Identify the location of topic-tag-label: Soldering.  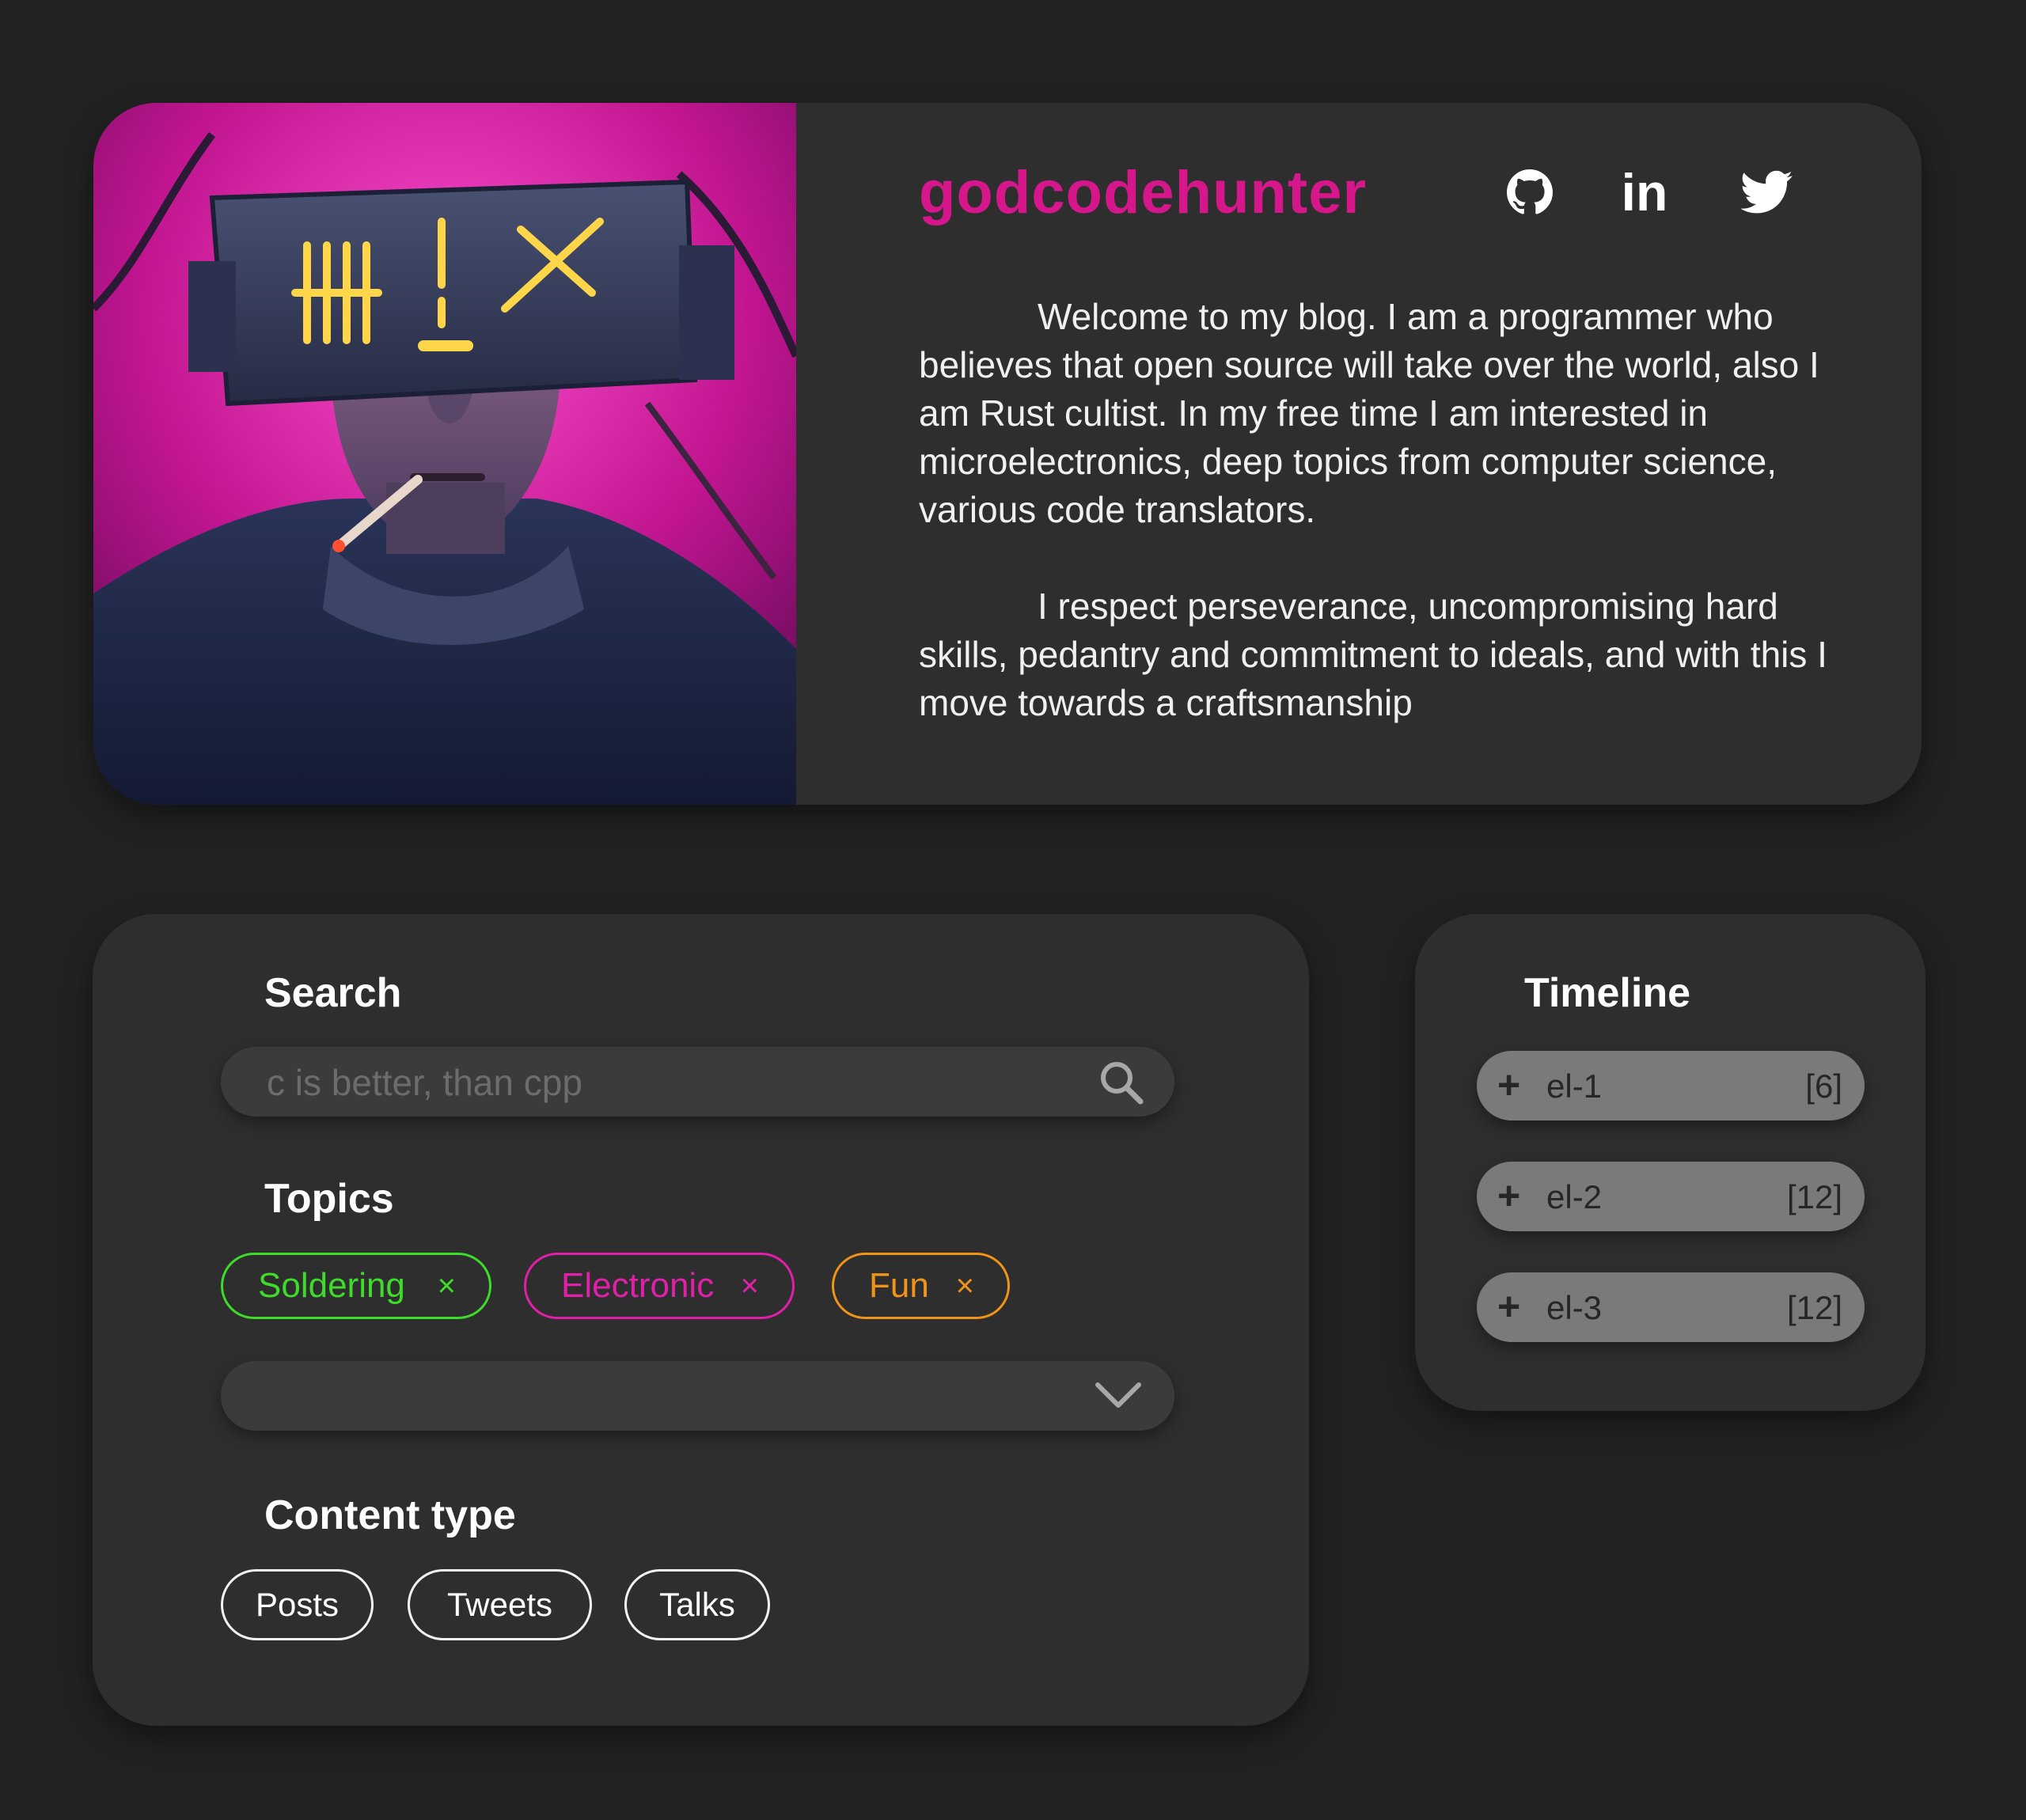
(331, 1285).